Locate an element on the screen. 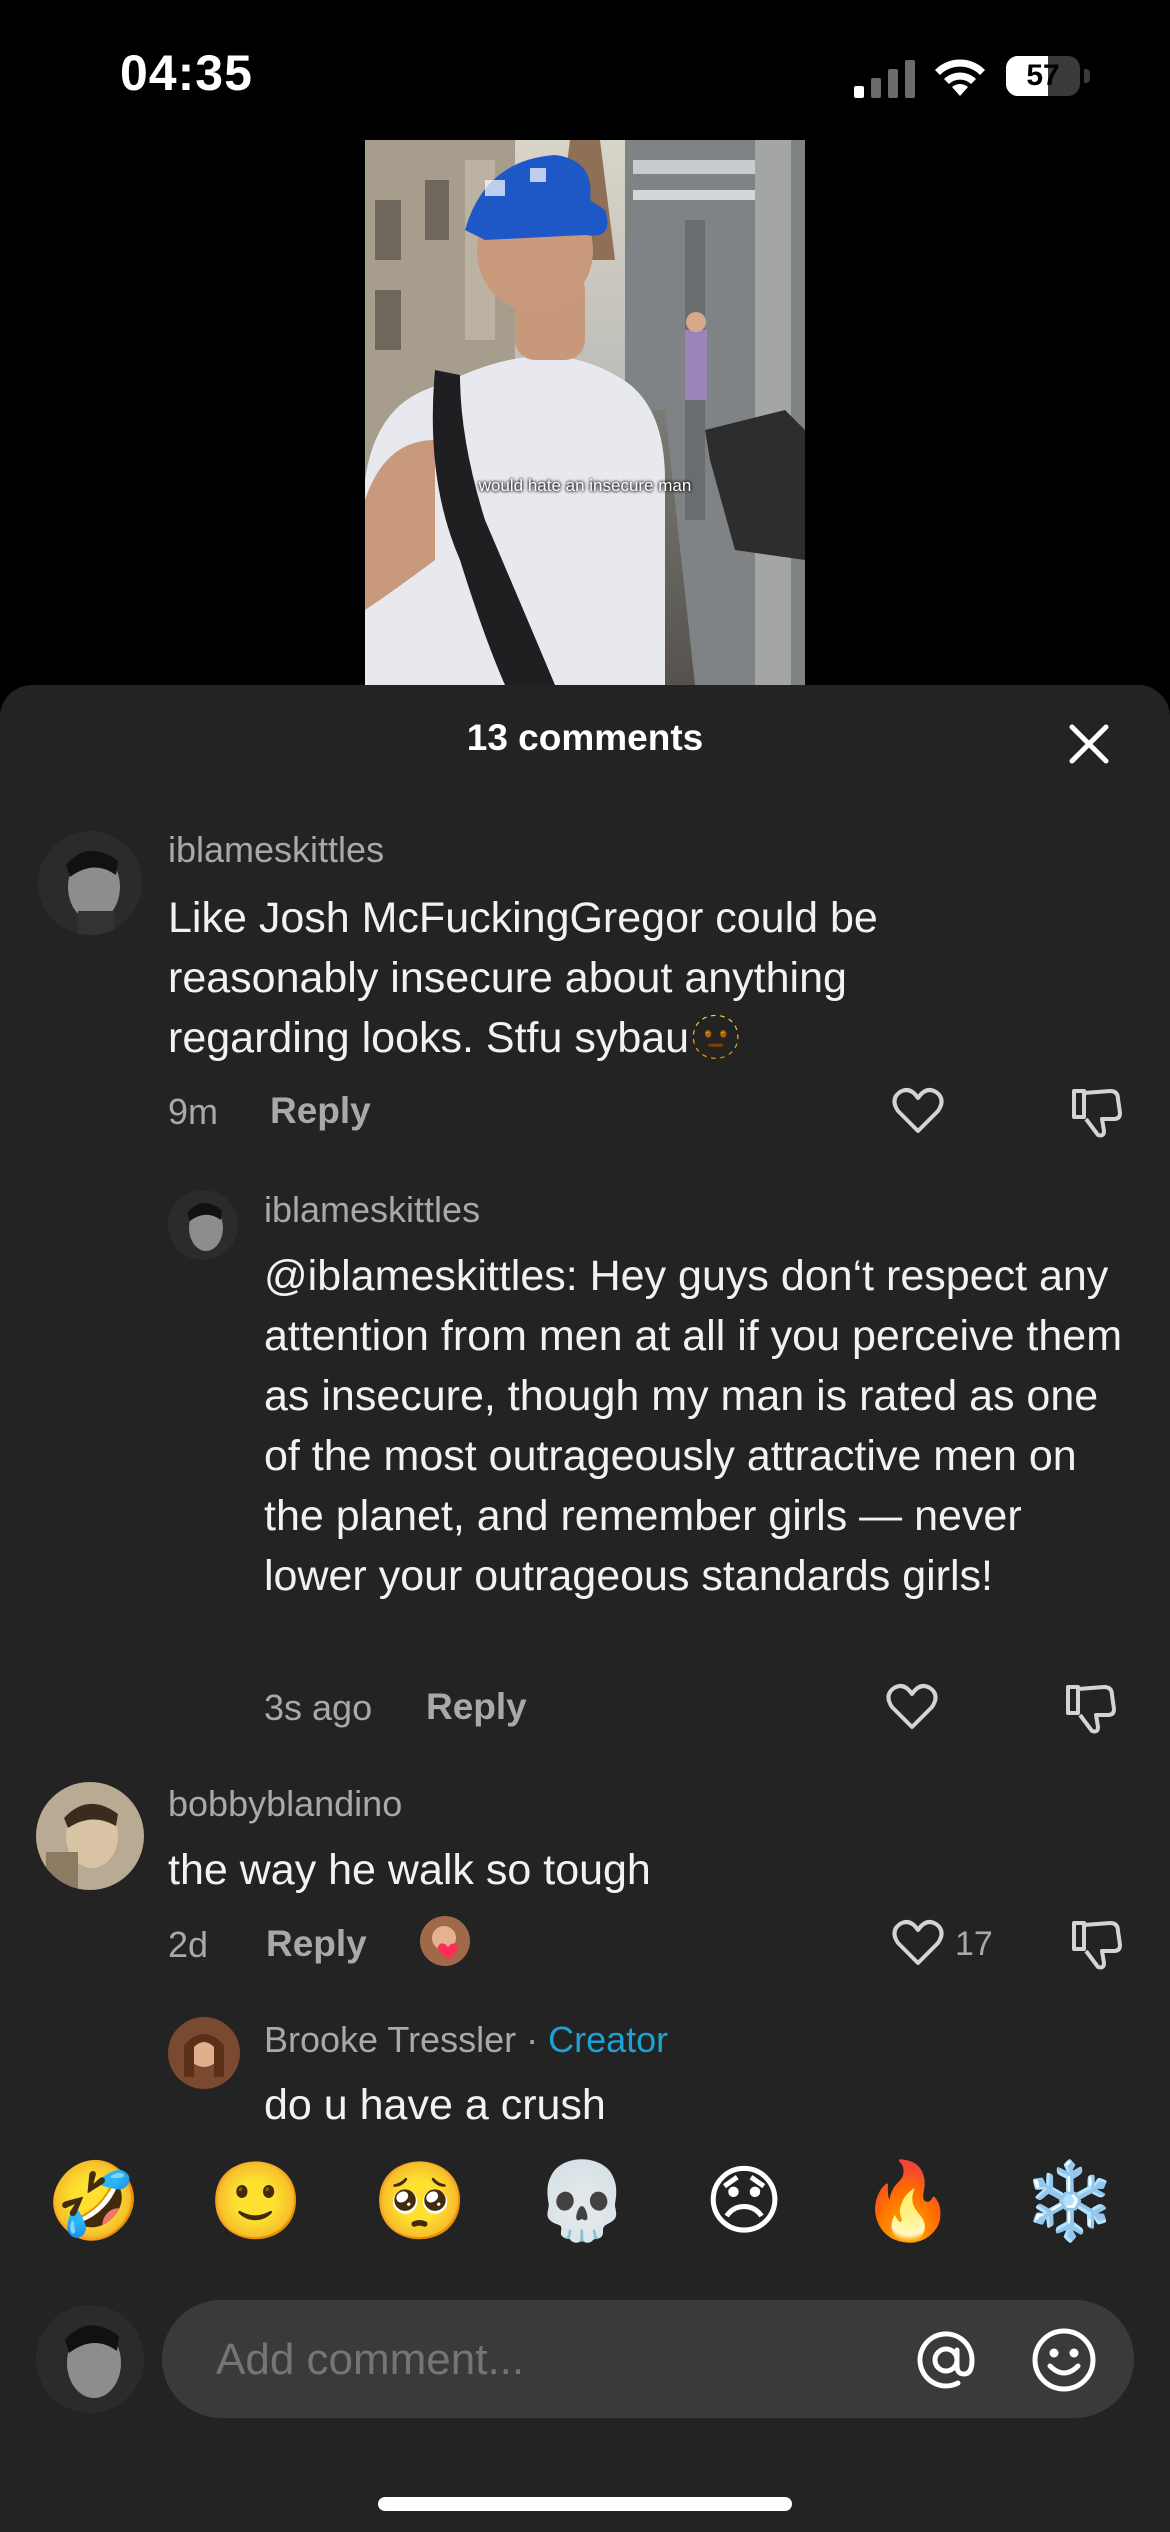  emoji-skull-button: 💀 is located at coordinates (582, 2201).